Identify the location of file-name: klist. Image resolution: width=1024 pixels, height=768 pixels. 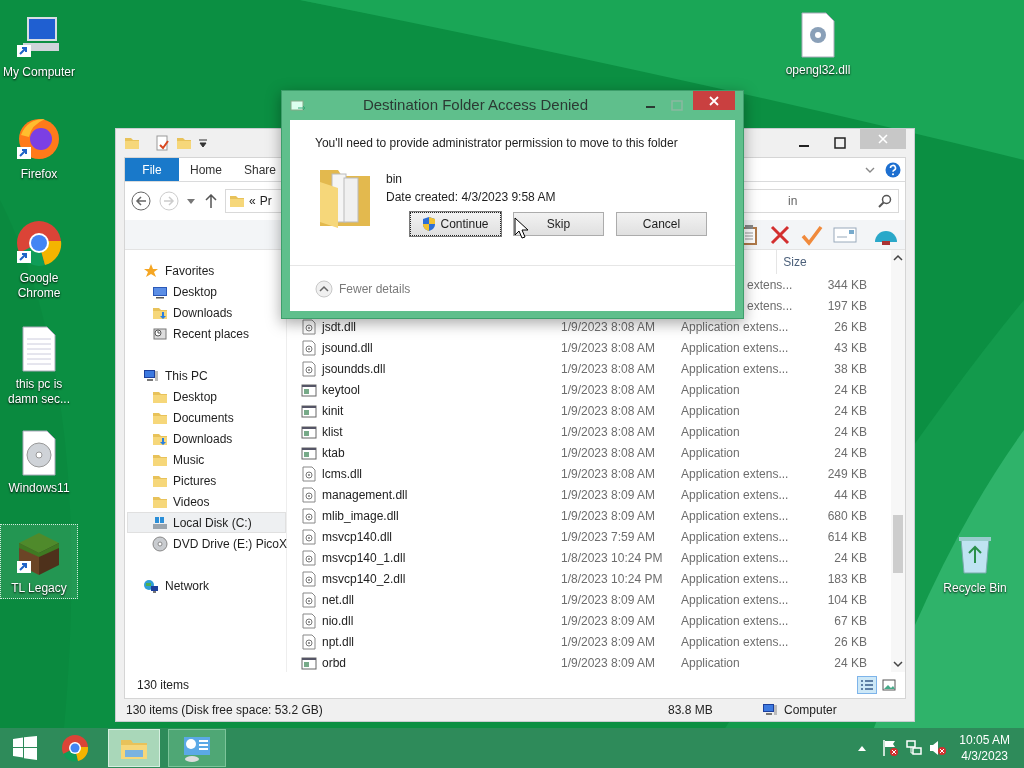
(332, 431).